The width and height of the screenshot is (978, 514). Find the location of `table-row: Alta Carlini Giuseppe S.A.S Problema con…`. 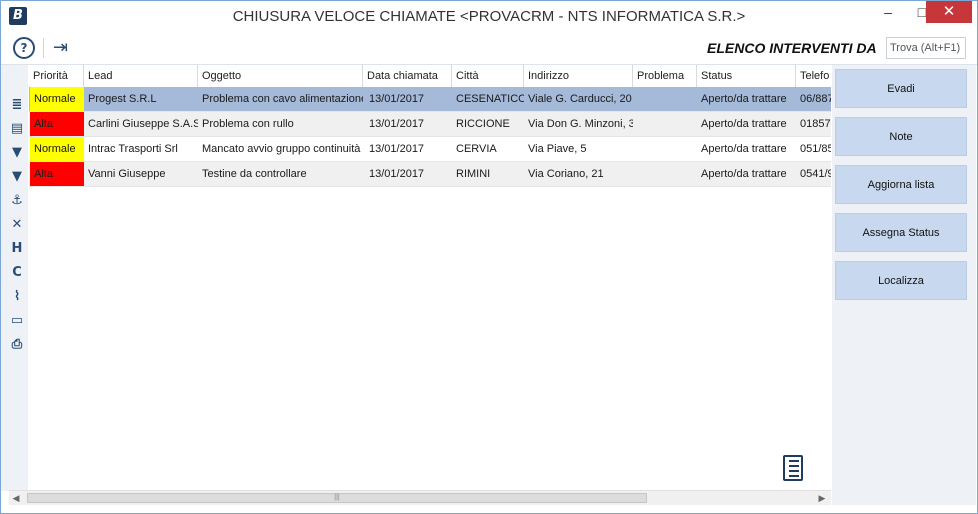

table-row: Alta Carlini Giuseppe S.A.S Problema con… is located at coordinates (430, 124).